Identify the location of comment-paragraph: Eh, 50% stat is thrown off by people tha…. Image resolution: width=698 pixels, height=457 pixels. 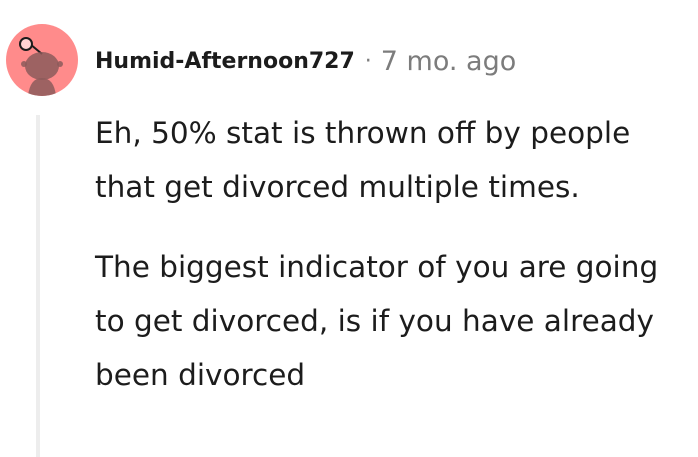
(363, 160).